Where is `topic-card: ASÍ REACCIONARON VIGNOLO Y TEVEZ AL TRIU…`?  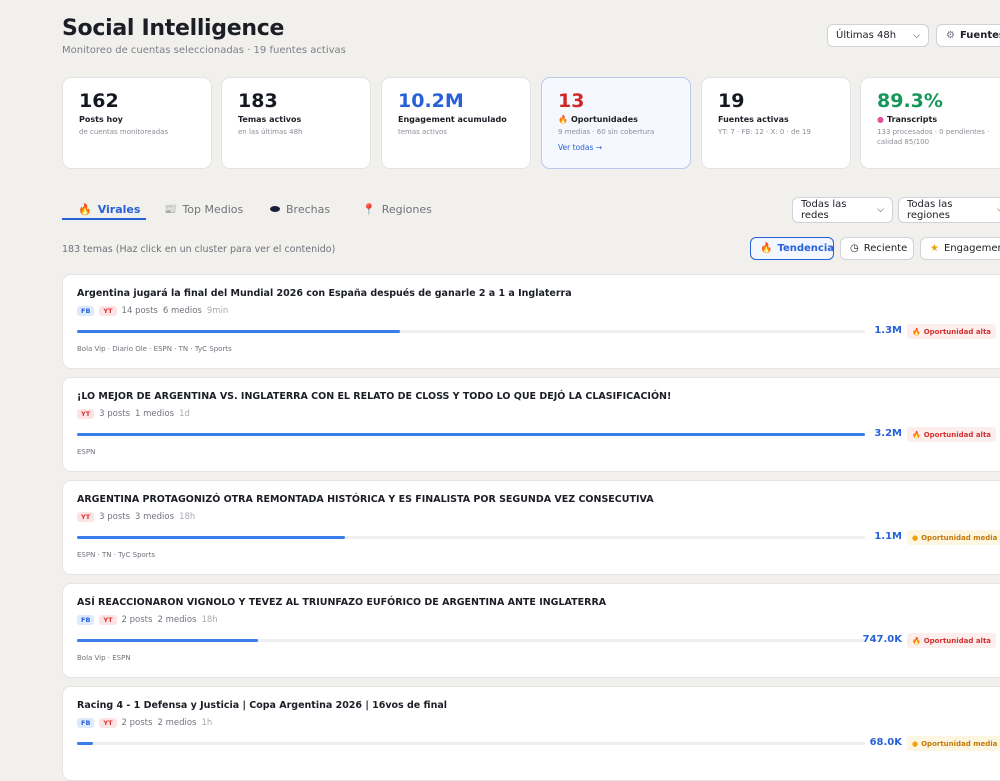
topic-card: ASÍ REACCIONARON VIGNOLO Y TEVEZ AL TRIU… is located at coordinates (531, 630).